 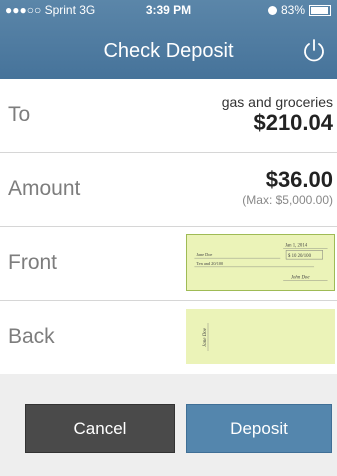 I want to click on battery-status: 83%, so click(x=299, y=10).